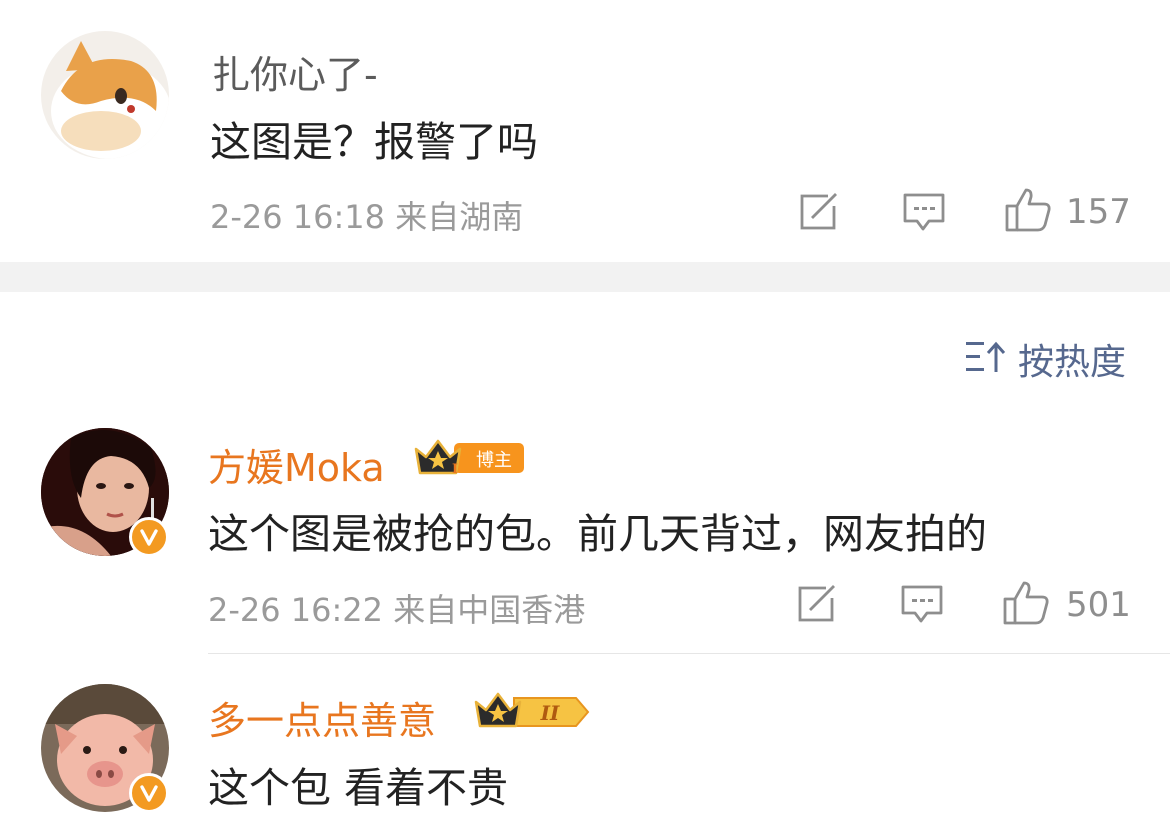 The image size is (1170, 827). I want to click on comment-time: 2-26 16:22, so click(296, 610).